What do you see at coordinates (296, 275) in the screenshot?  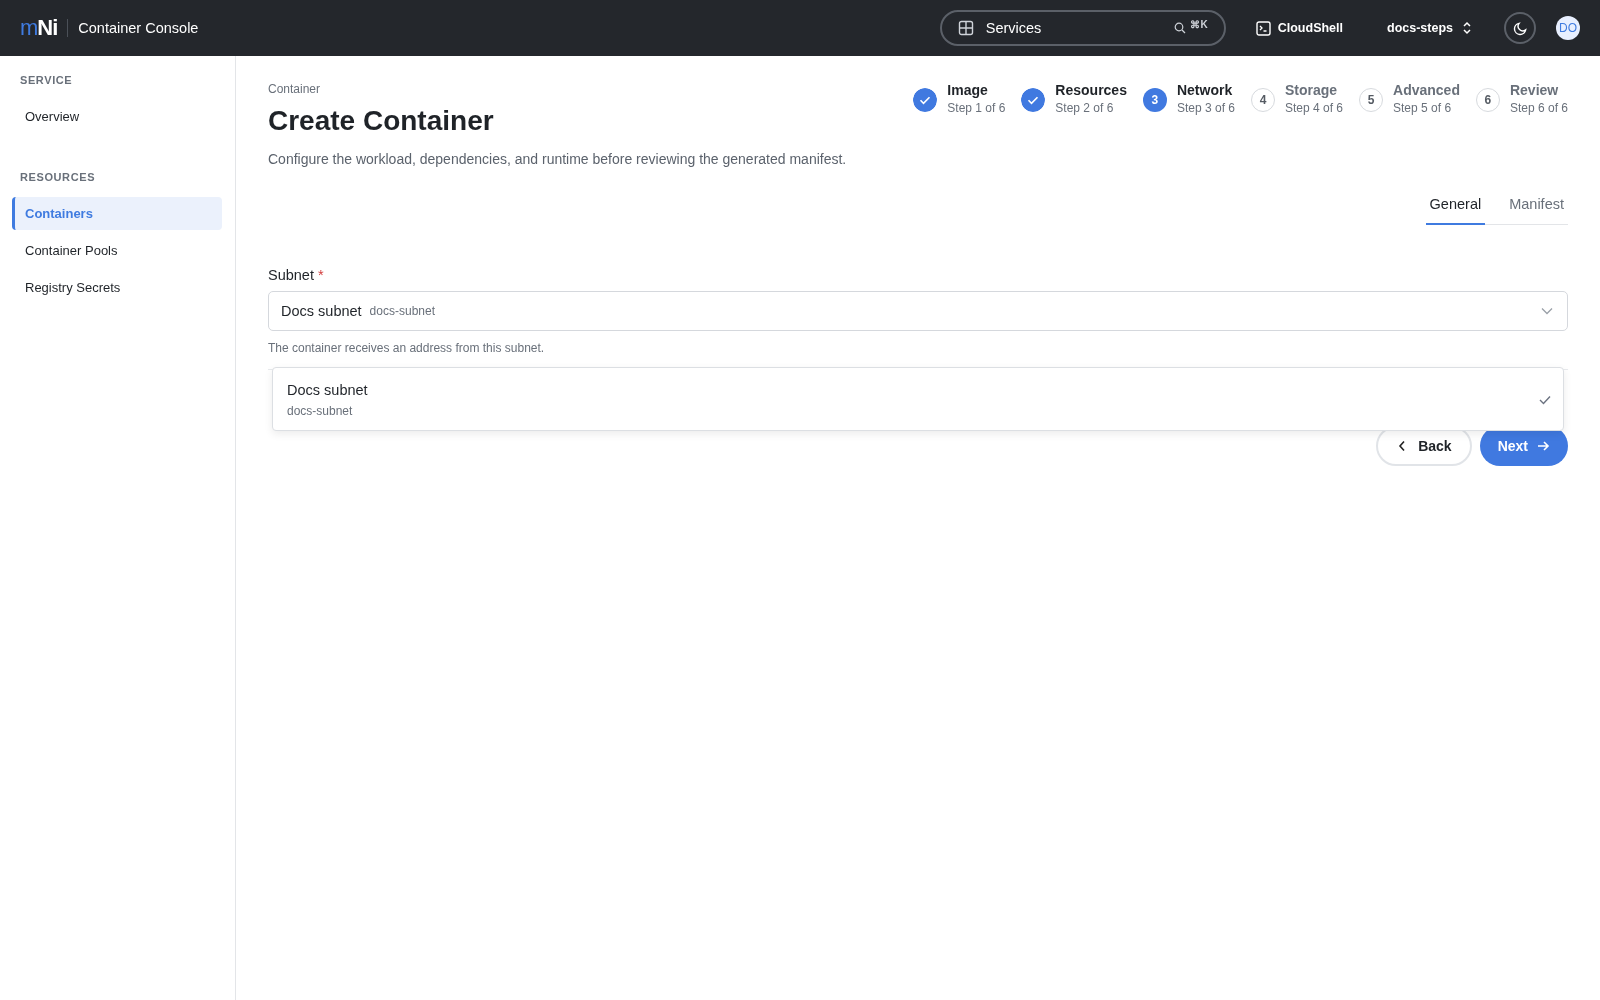 I see `field-label: Subnet *` at bounding box center [296, 275].